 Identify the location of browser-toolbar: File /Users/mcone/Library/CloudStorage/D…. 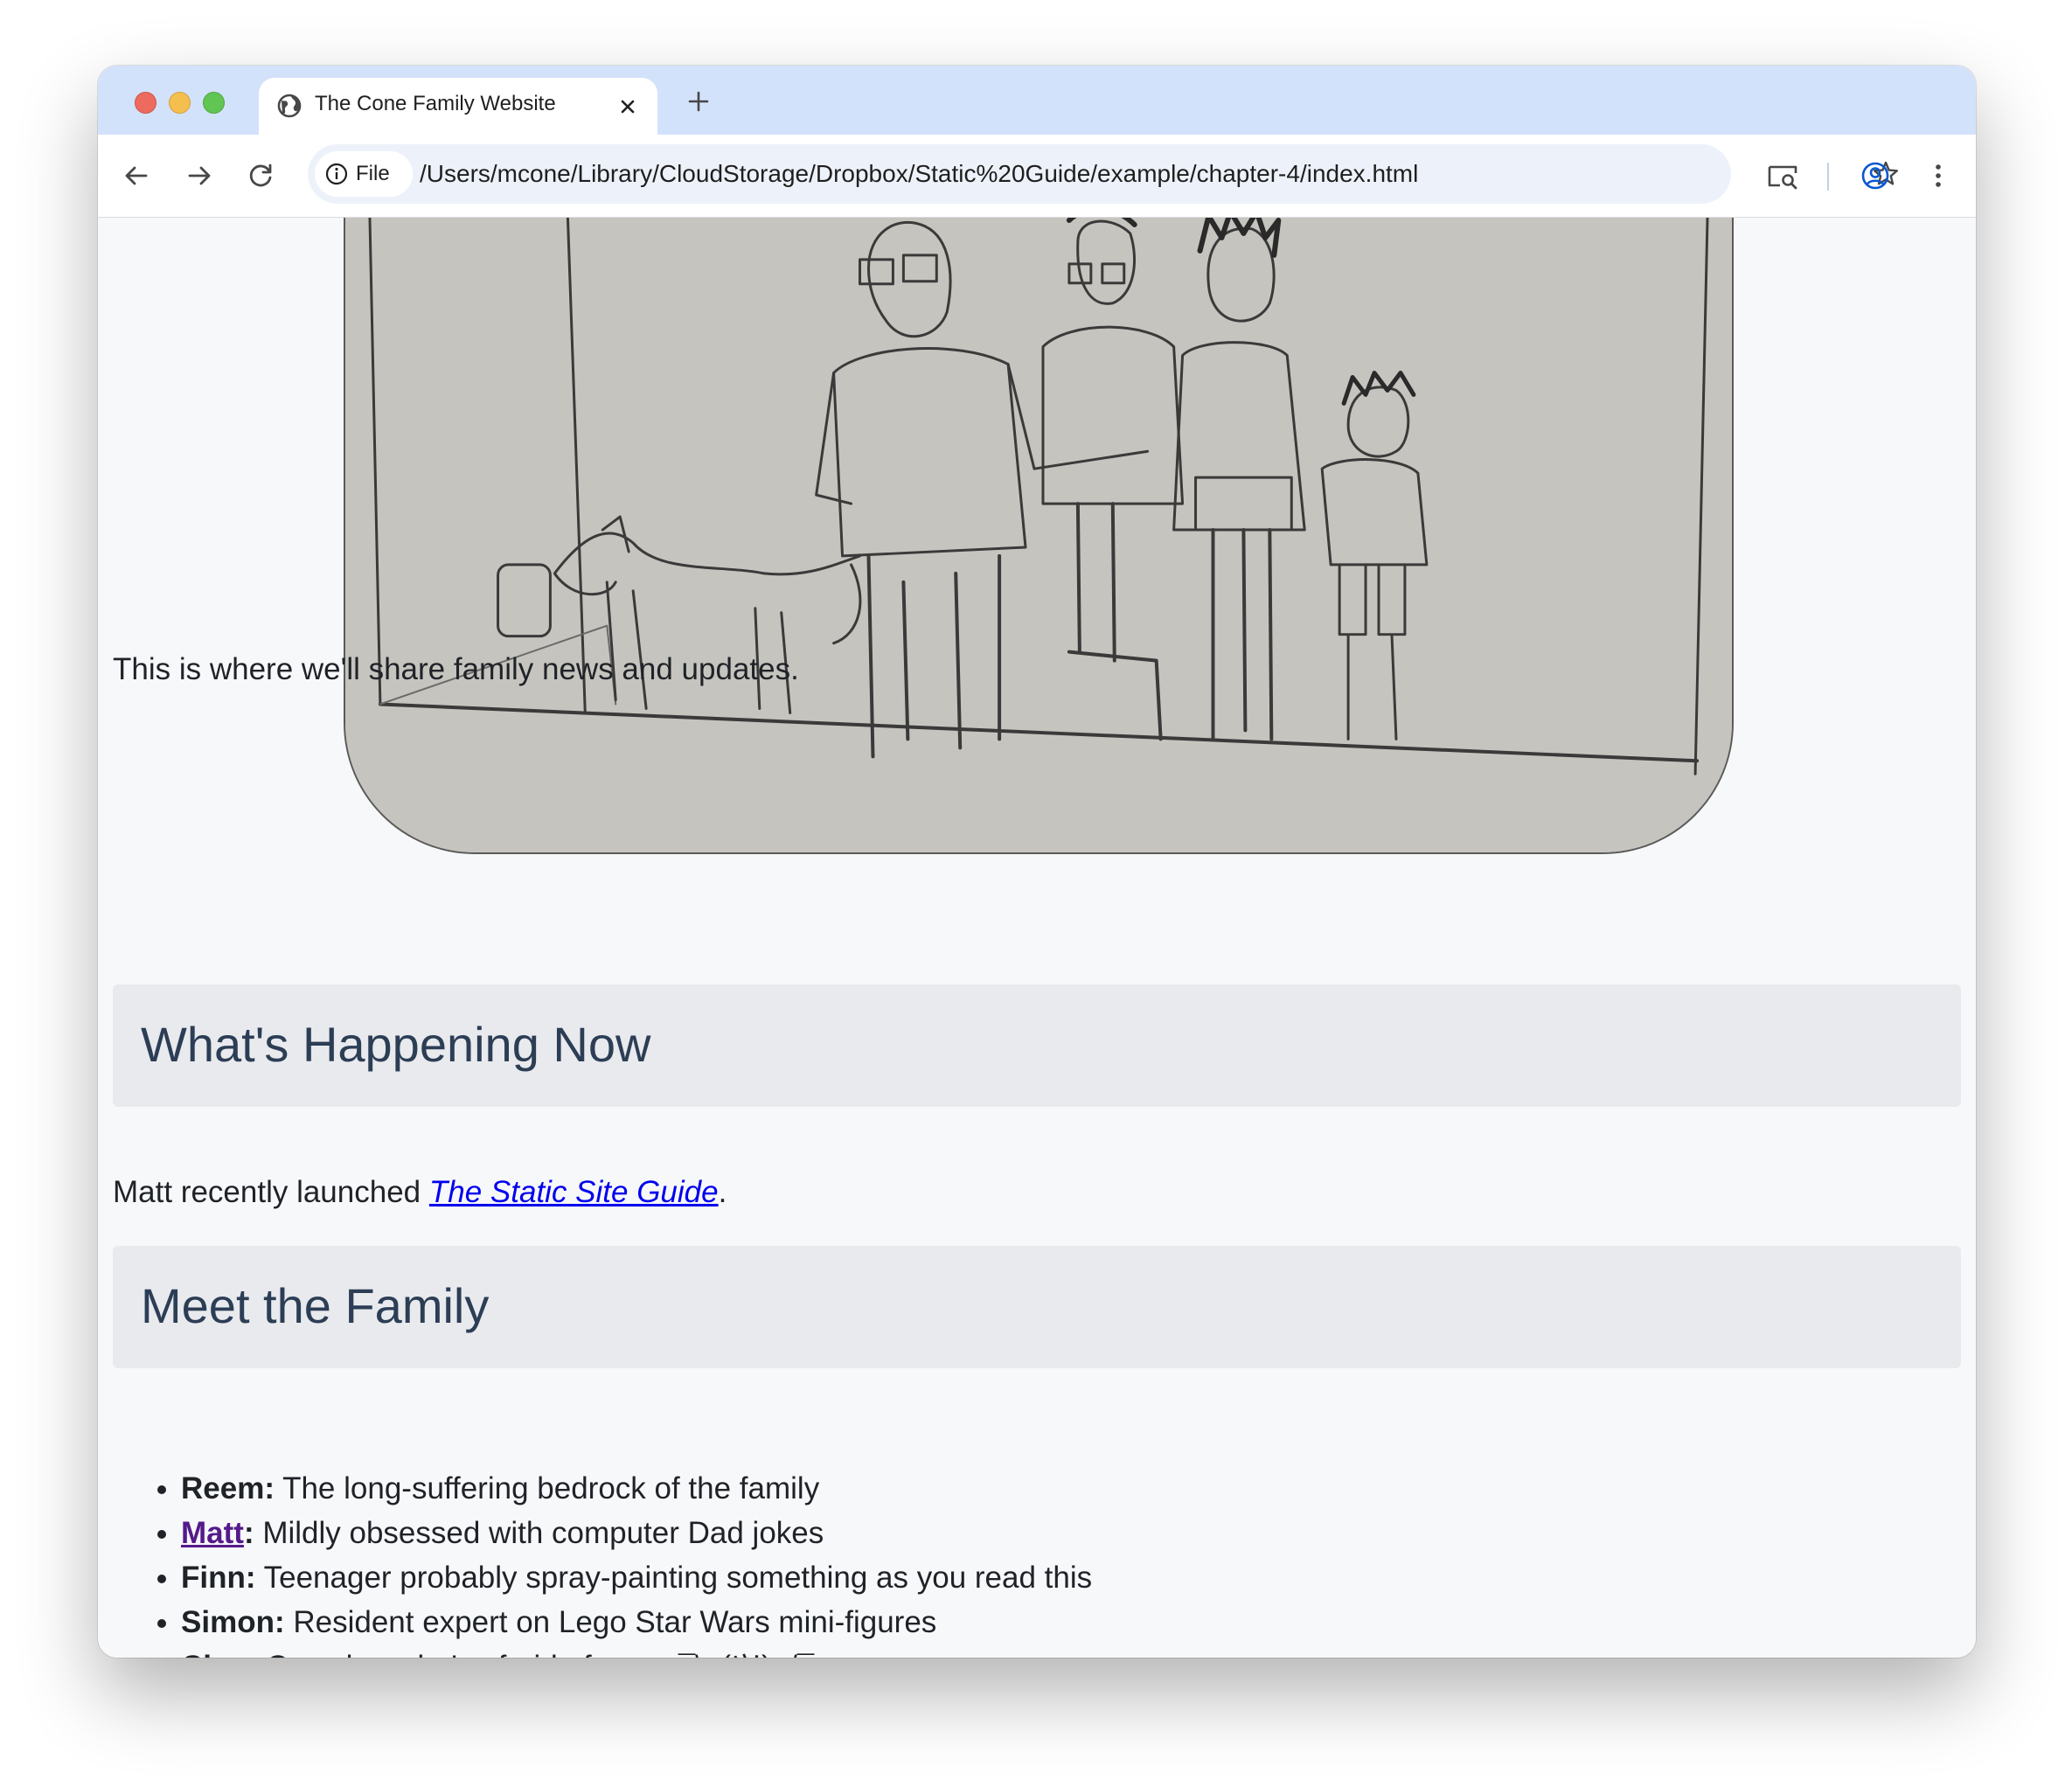
(1037, 176).